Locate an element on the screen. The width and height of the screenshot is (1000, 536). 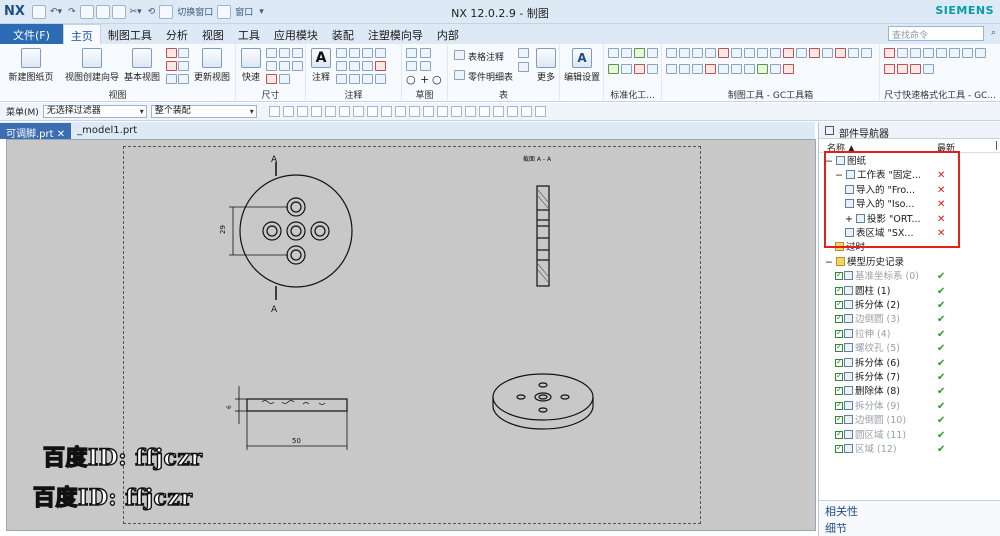
navigator-tree-row: 边倒圆 (10) ✔ is located at coordinates (909, 420).